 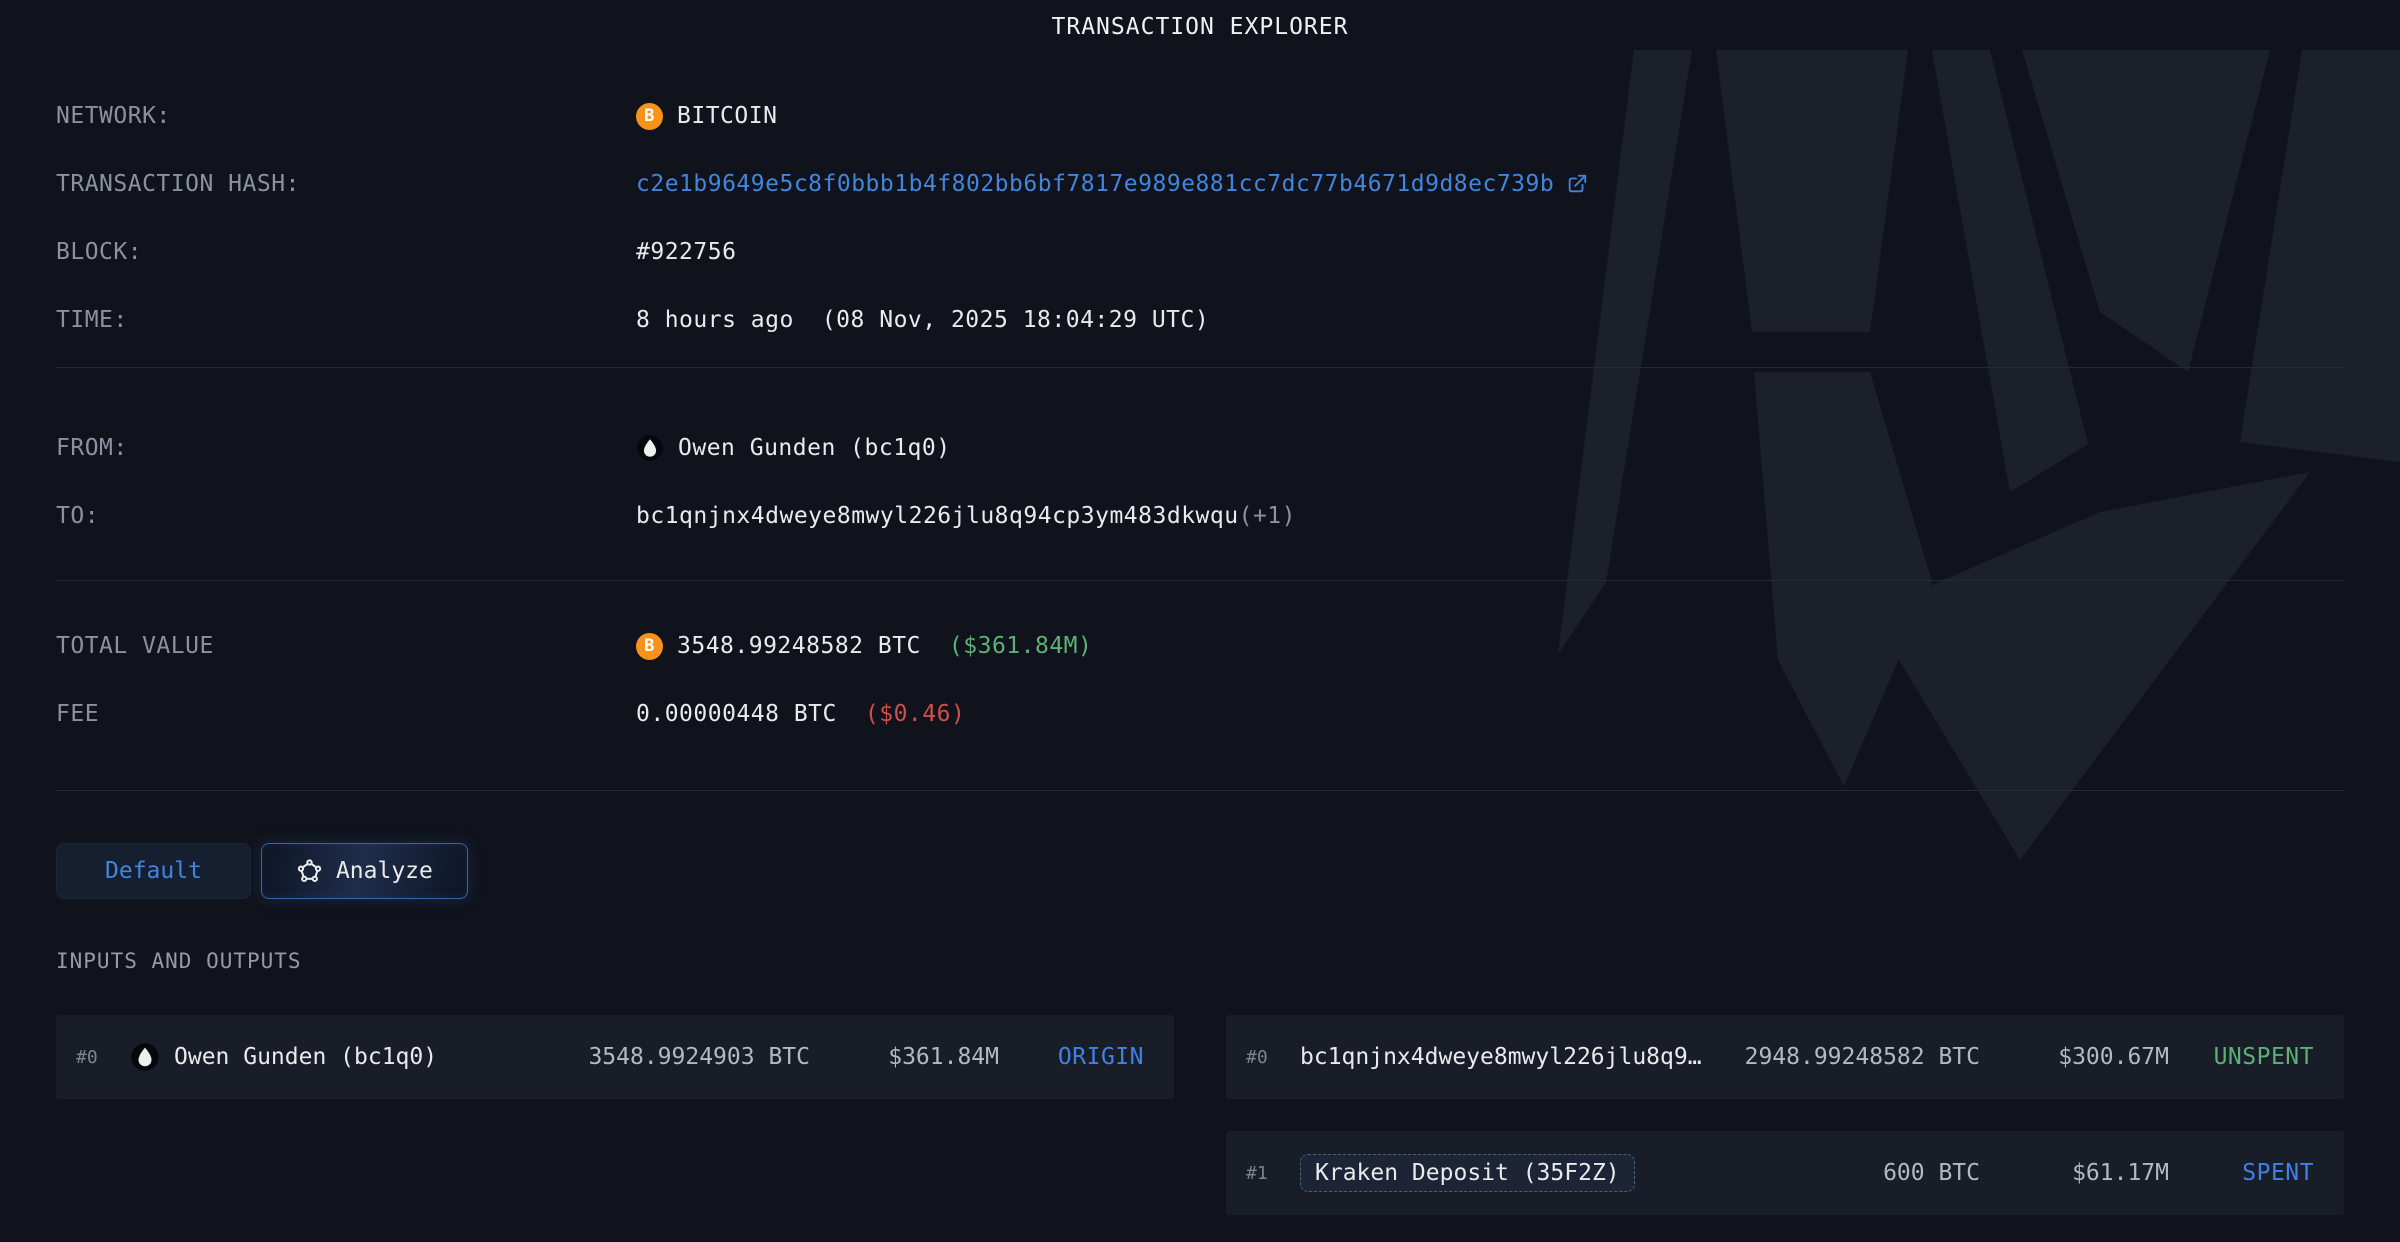 I want to click on tab-default-label: Default, so click(x=153, y=871).